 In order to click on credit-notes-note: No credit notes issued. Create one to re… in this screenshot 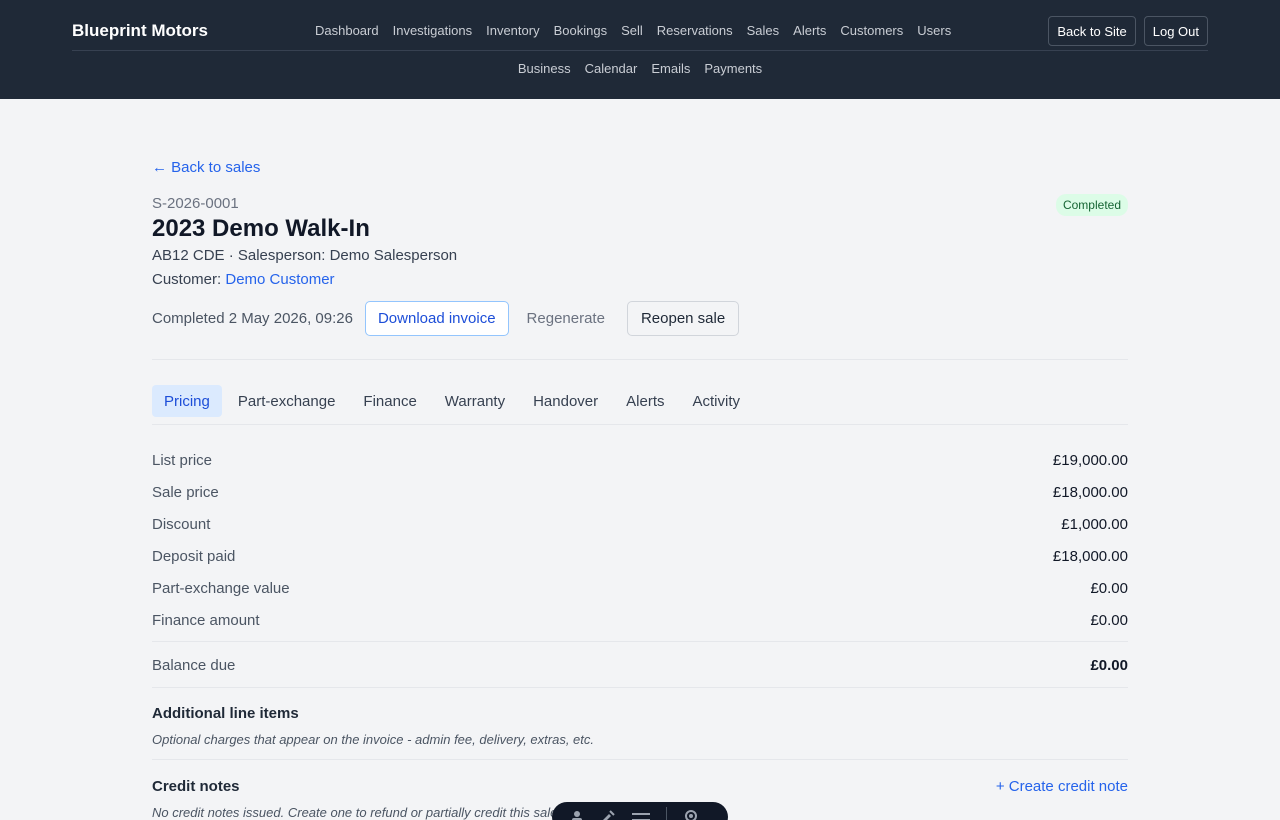, I will do `click(356, 812)`.